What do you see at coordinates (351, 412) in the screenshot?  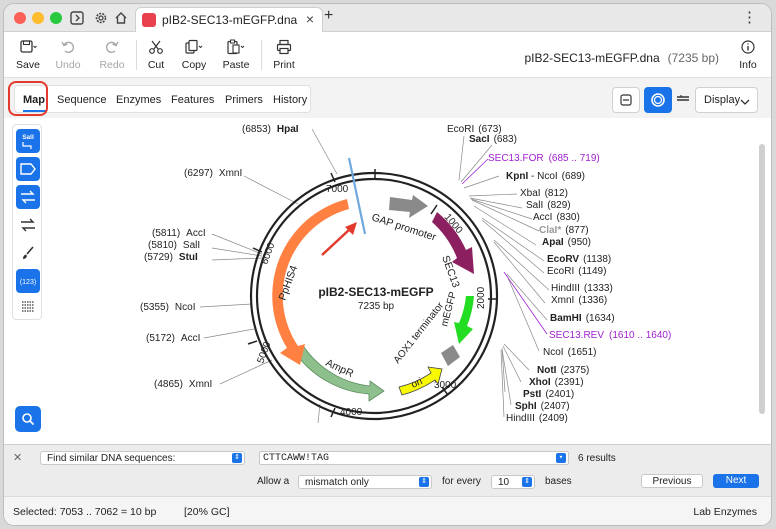 I see `tick-4000: 4000` at bounding box center [351, 412].